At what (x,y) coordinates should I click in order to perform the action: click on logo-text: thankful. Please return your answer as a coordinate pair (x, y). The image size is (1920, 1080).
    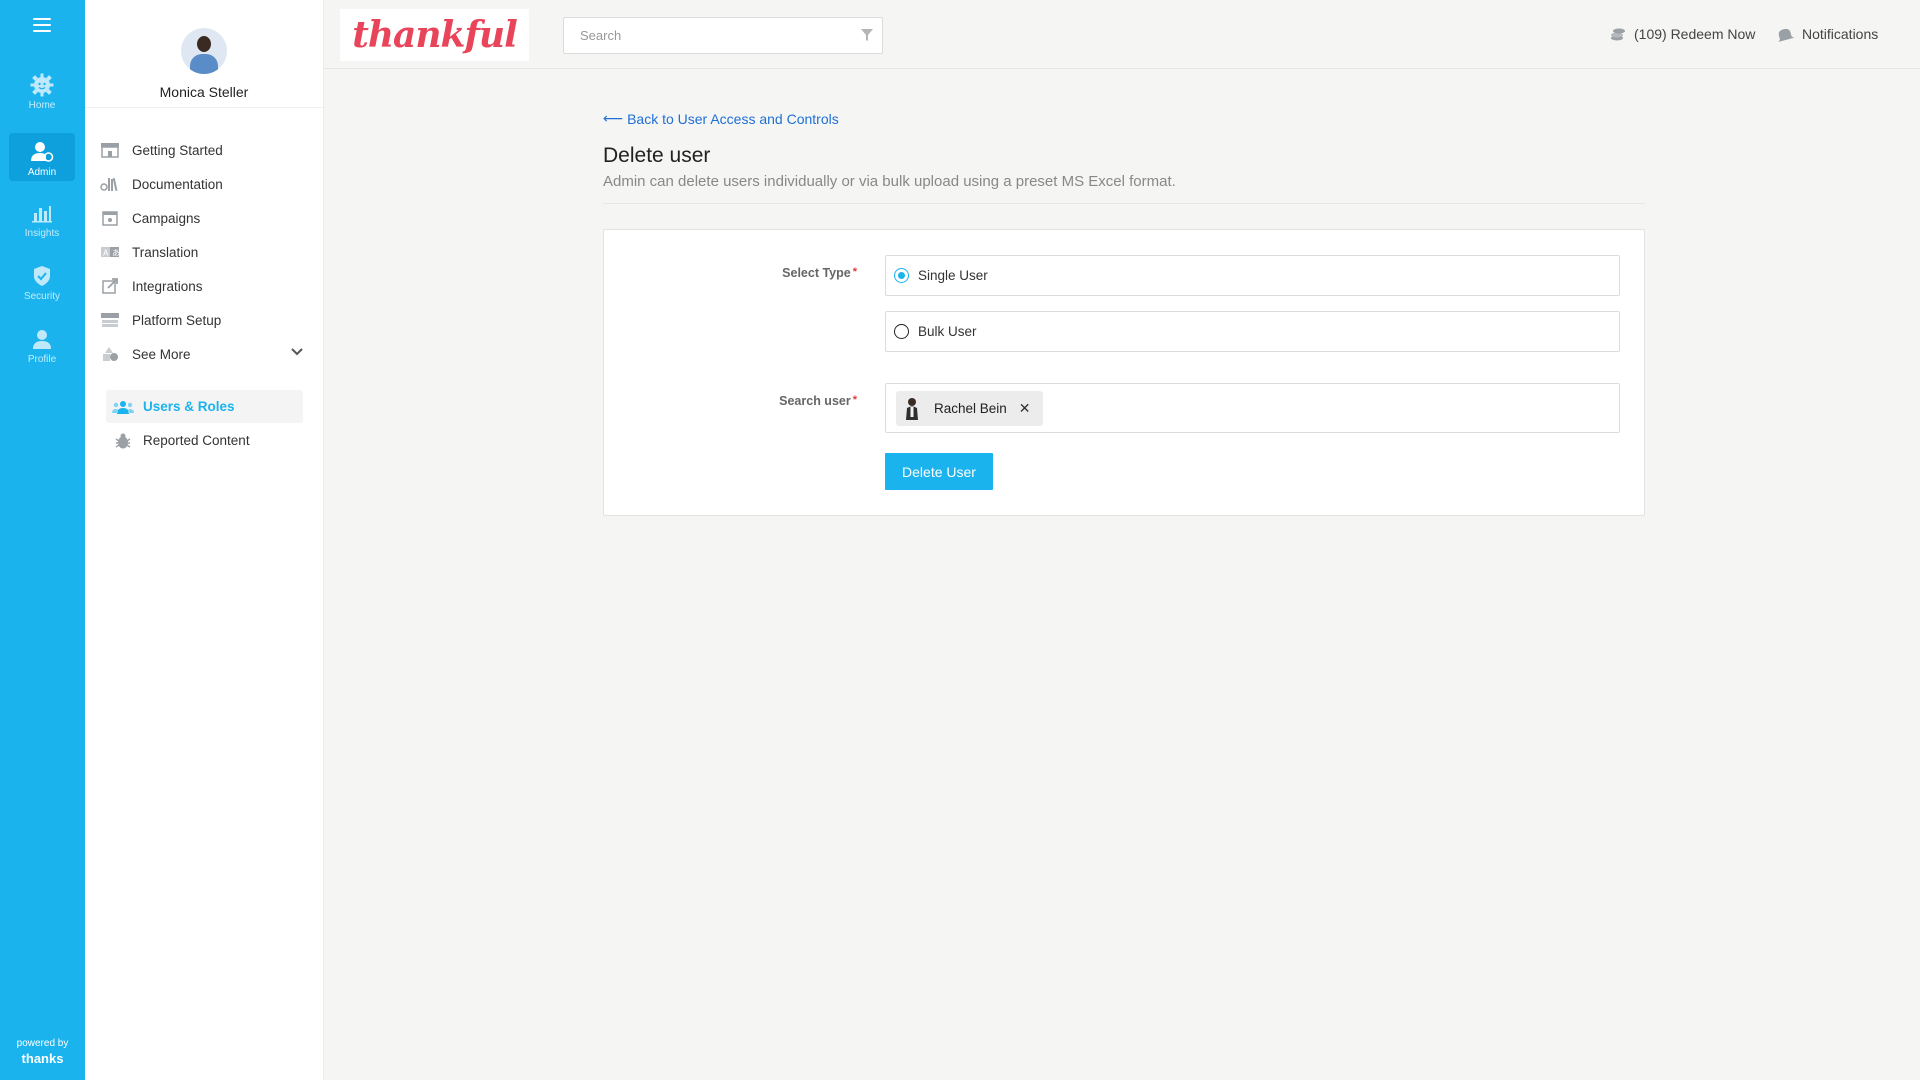
    Looking at the image, I should click on (435, 35).